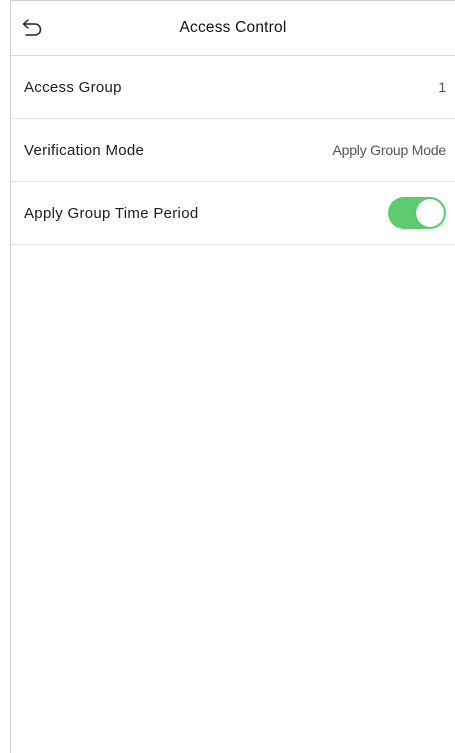 This screenshot has width=455, height=753. What do you see at coordinates (73, 87) in the screenshot?
I see `access-group-label: Access Group` at bounding box center [73, 87].